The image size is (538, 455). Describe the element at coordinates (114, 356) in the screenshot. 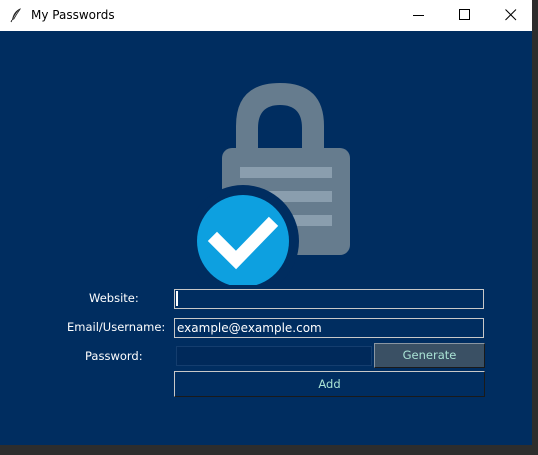

I see `password-label: Password:` at that location.